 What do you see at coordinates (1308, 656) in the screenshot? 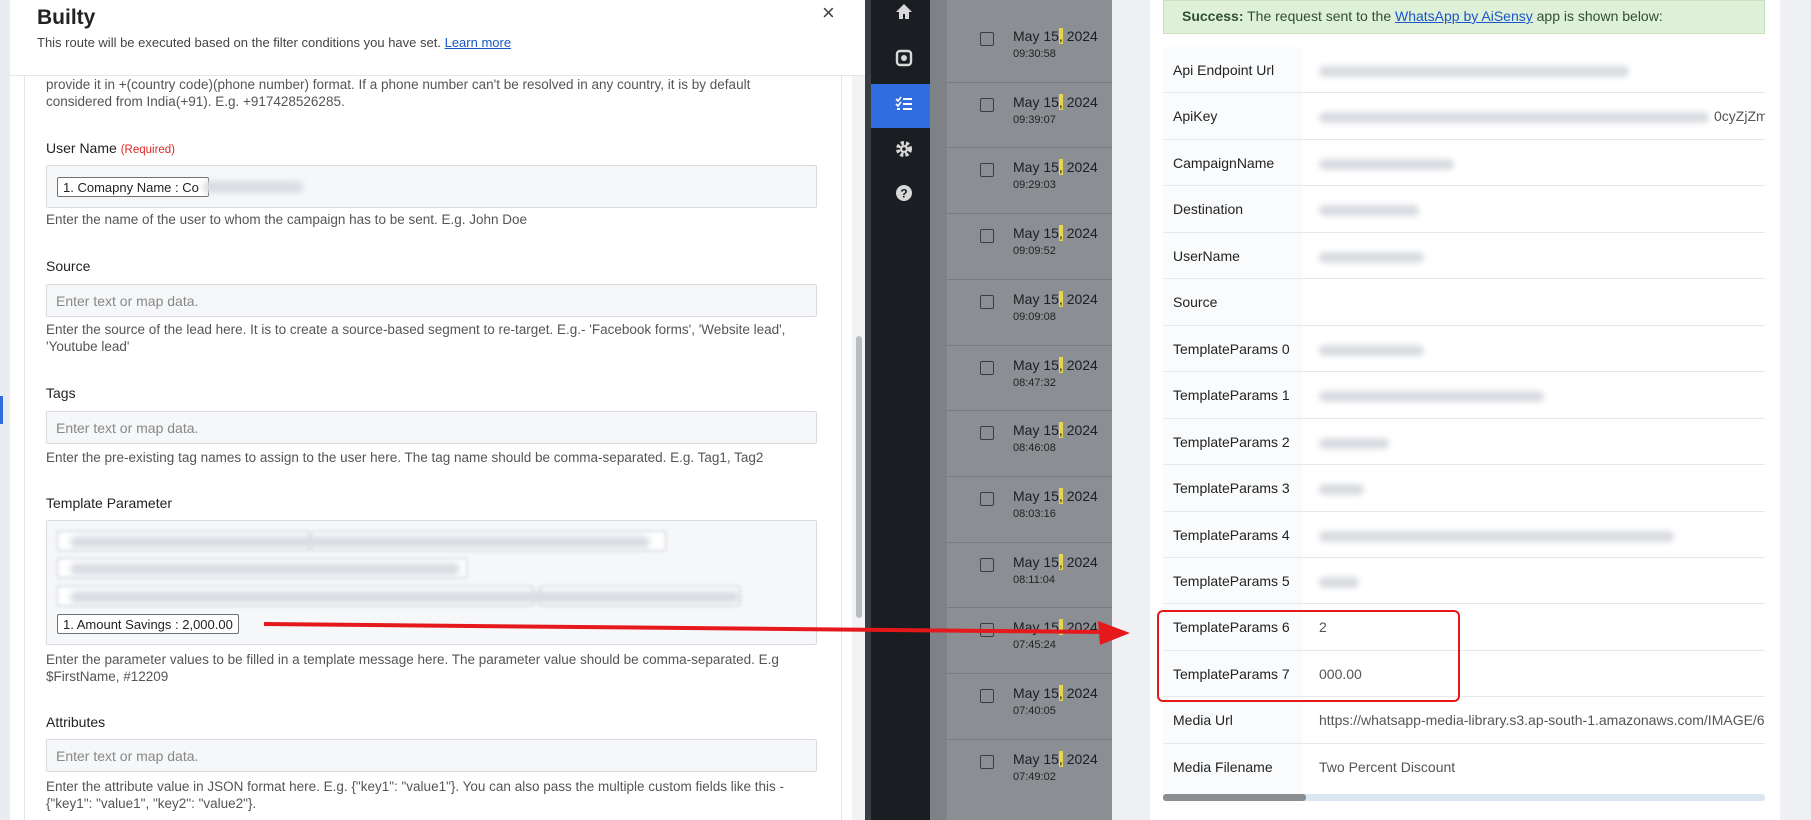
I see `annotation-highlight-box` at bounding box center [1308, 656].